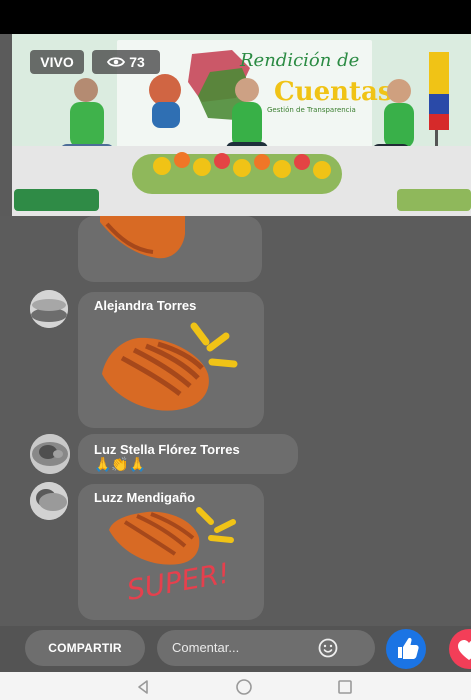 The image size is (471, 700). Describe the element at coordinates (328, 648) in the screenshot. I see `emoji-icon` at that location.